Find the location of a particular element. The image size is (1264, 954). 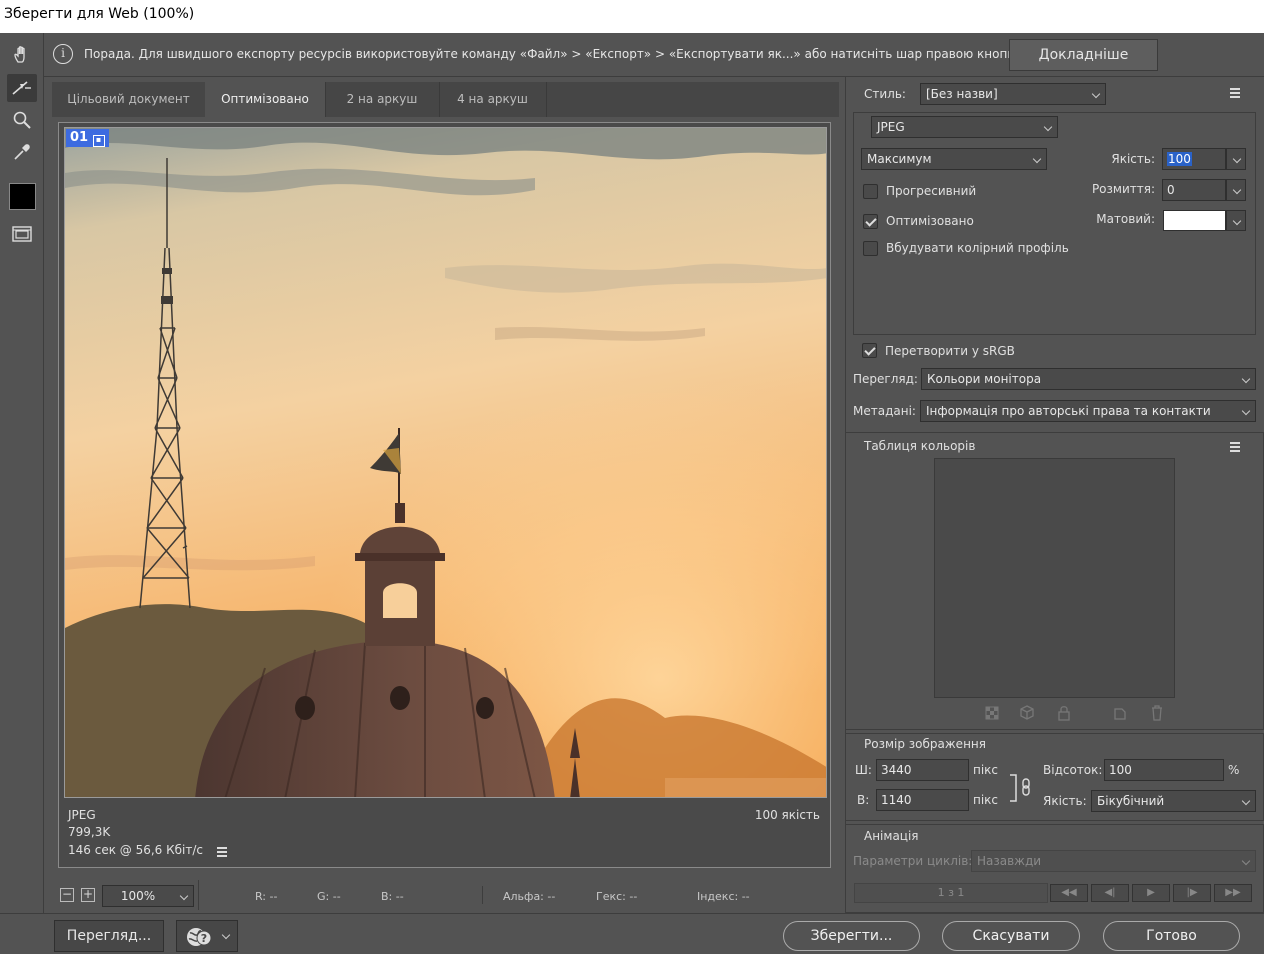

tab-optimized: Оптимізовано is located at coordinates (265, 99).